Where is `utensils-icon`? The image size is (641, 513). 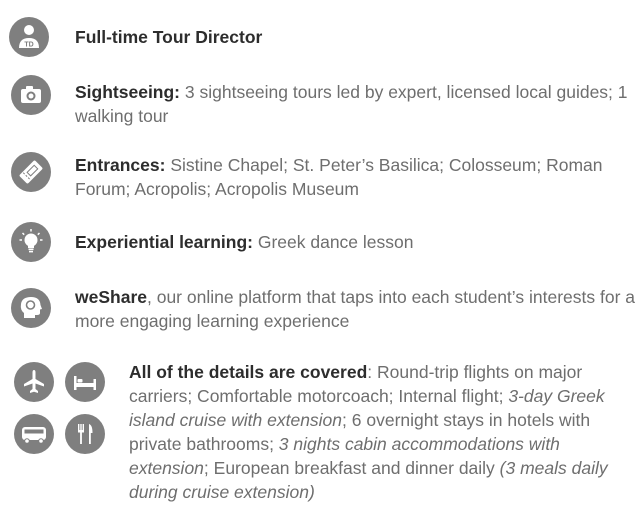
utensils-icon is located at coordinates (85, 434).